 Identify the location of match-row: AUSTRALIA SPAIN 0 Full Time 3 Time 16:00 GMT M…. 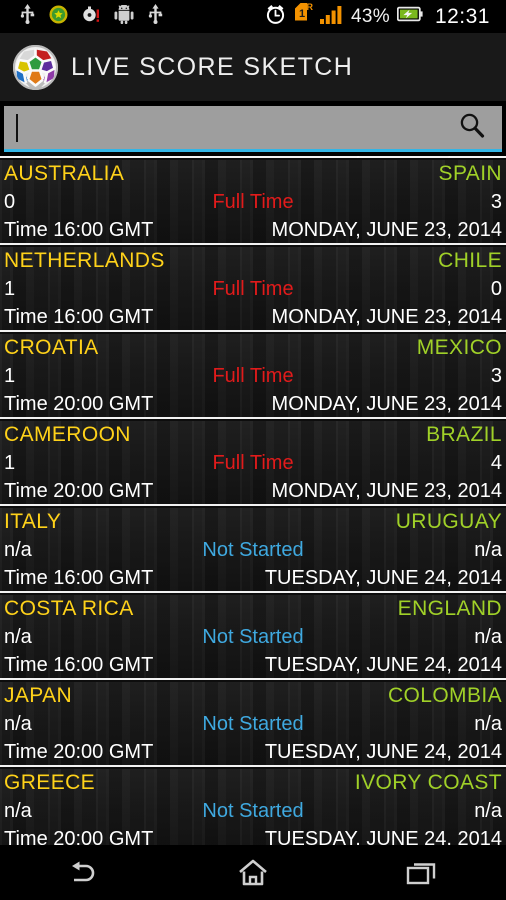
(253, 202).